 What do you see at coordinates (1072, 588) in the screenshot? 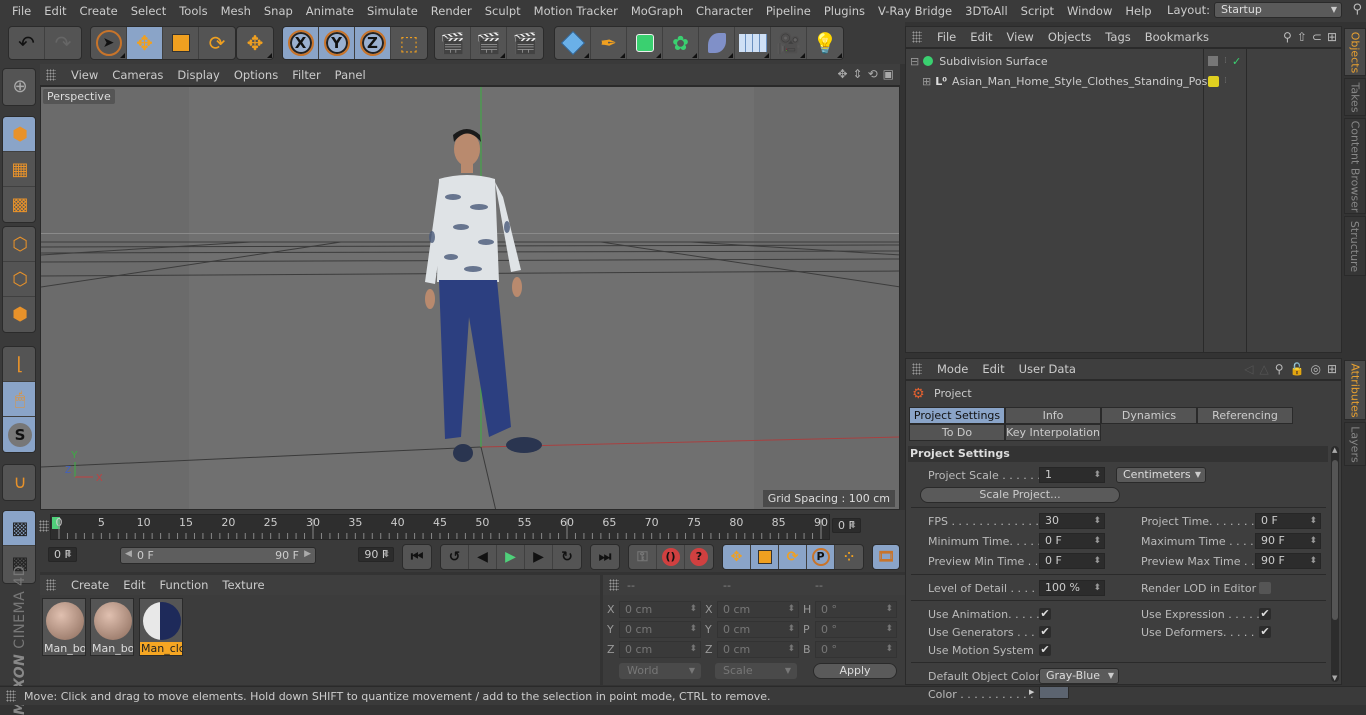
I see `level-of-detail-field: 100 %` at bounding box center [1072, 588].